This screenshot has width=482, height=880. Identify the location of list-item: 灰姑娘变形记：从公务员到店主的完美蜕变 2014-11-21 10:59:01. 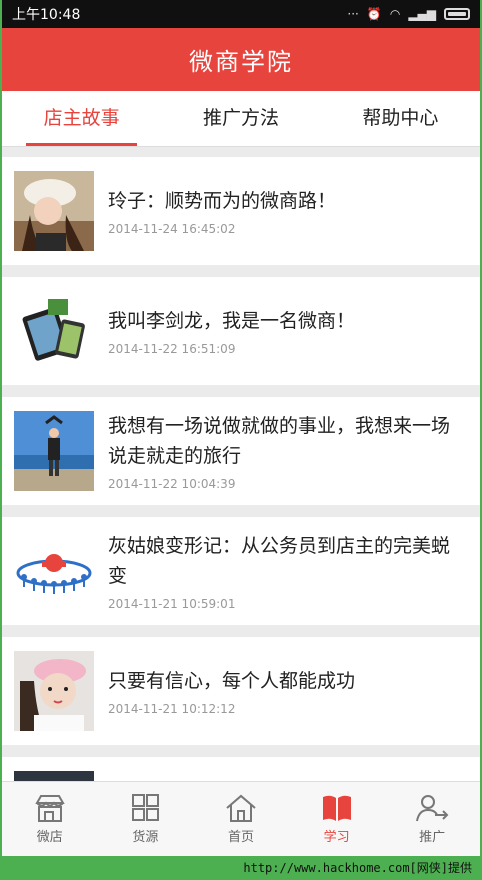
(241, 571).